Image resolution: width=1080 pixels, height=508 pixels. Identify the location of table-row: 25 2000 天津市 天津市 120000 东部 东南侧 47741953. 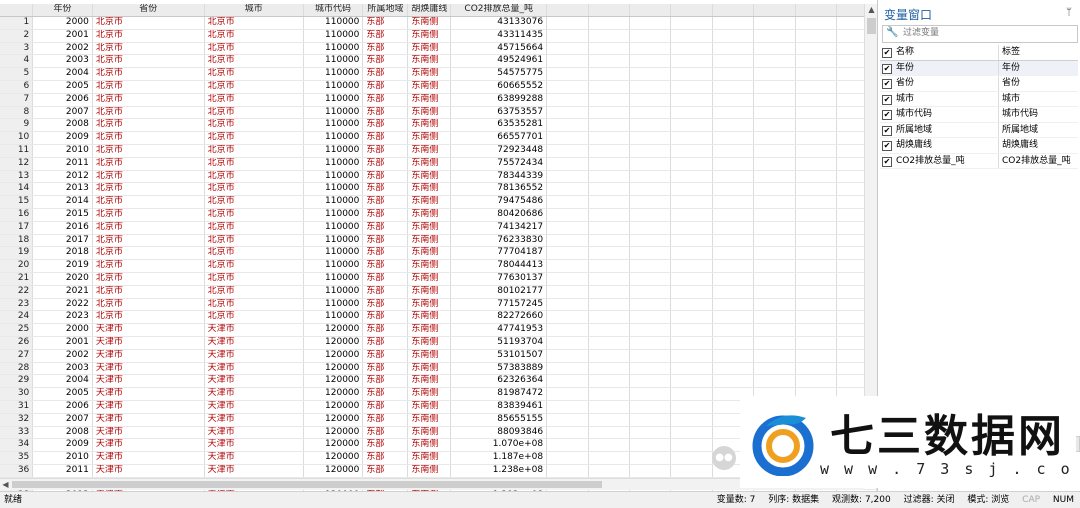
(438, 330).